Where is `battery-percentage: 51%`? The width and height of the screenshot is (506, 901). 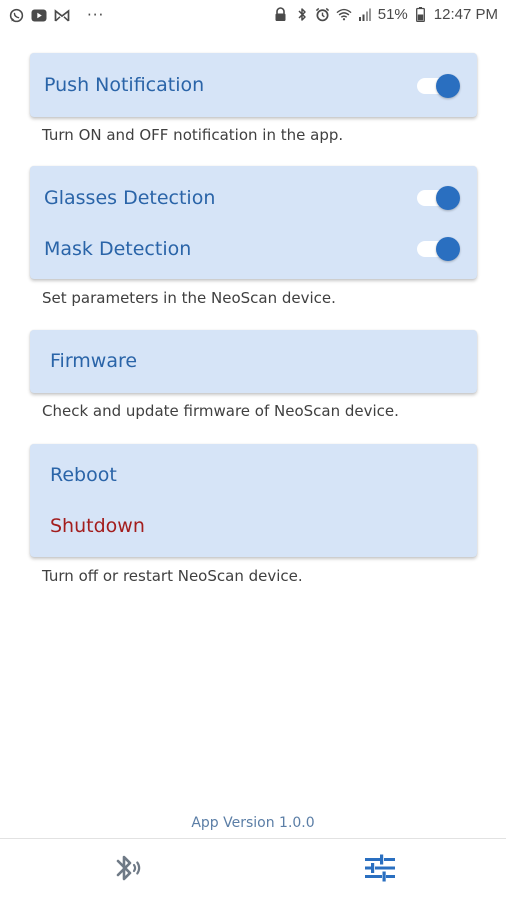 battery-percentage: 51% is located at coordinates (392, 14).